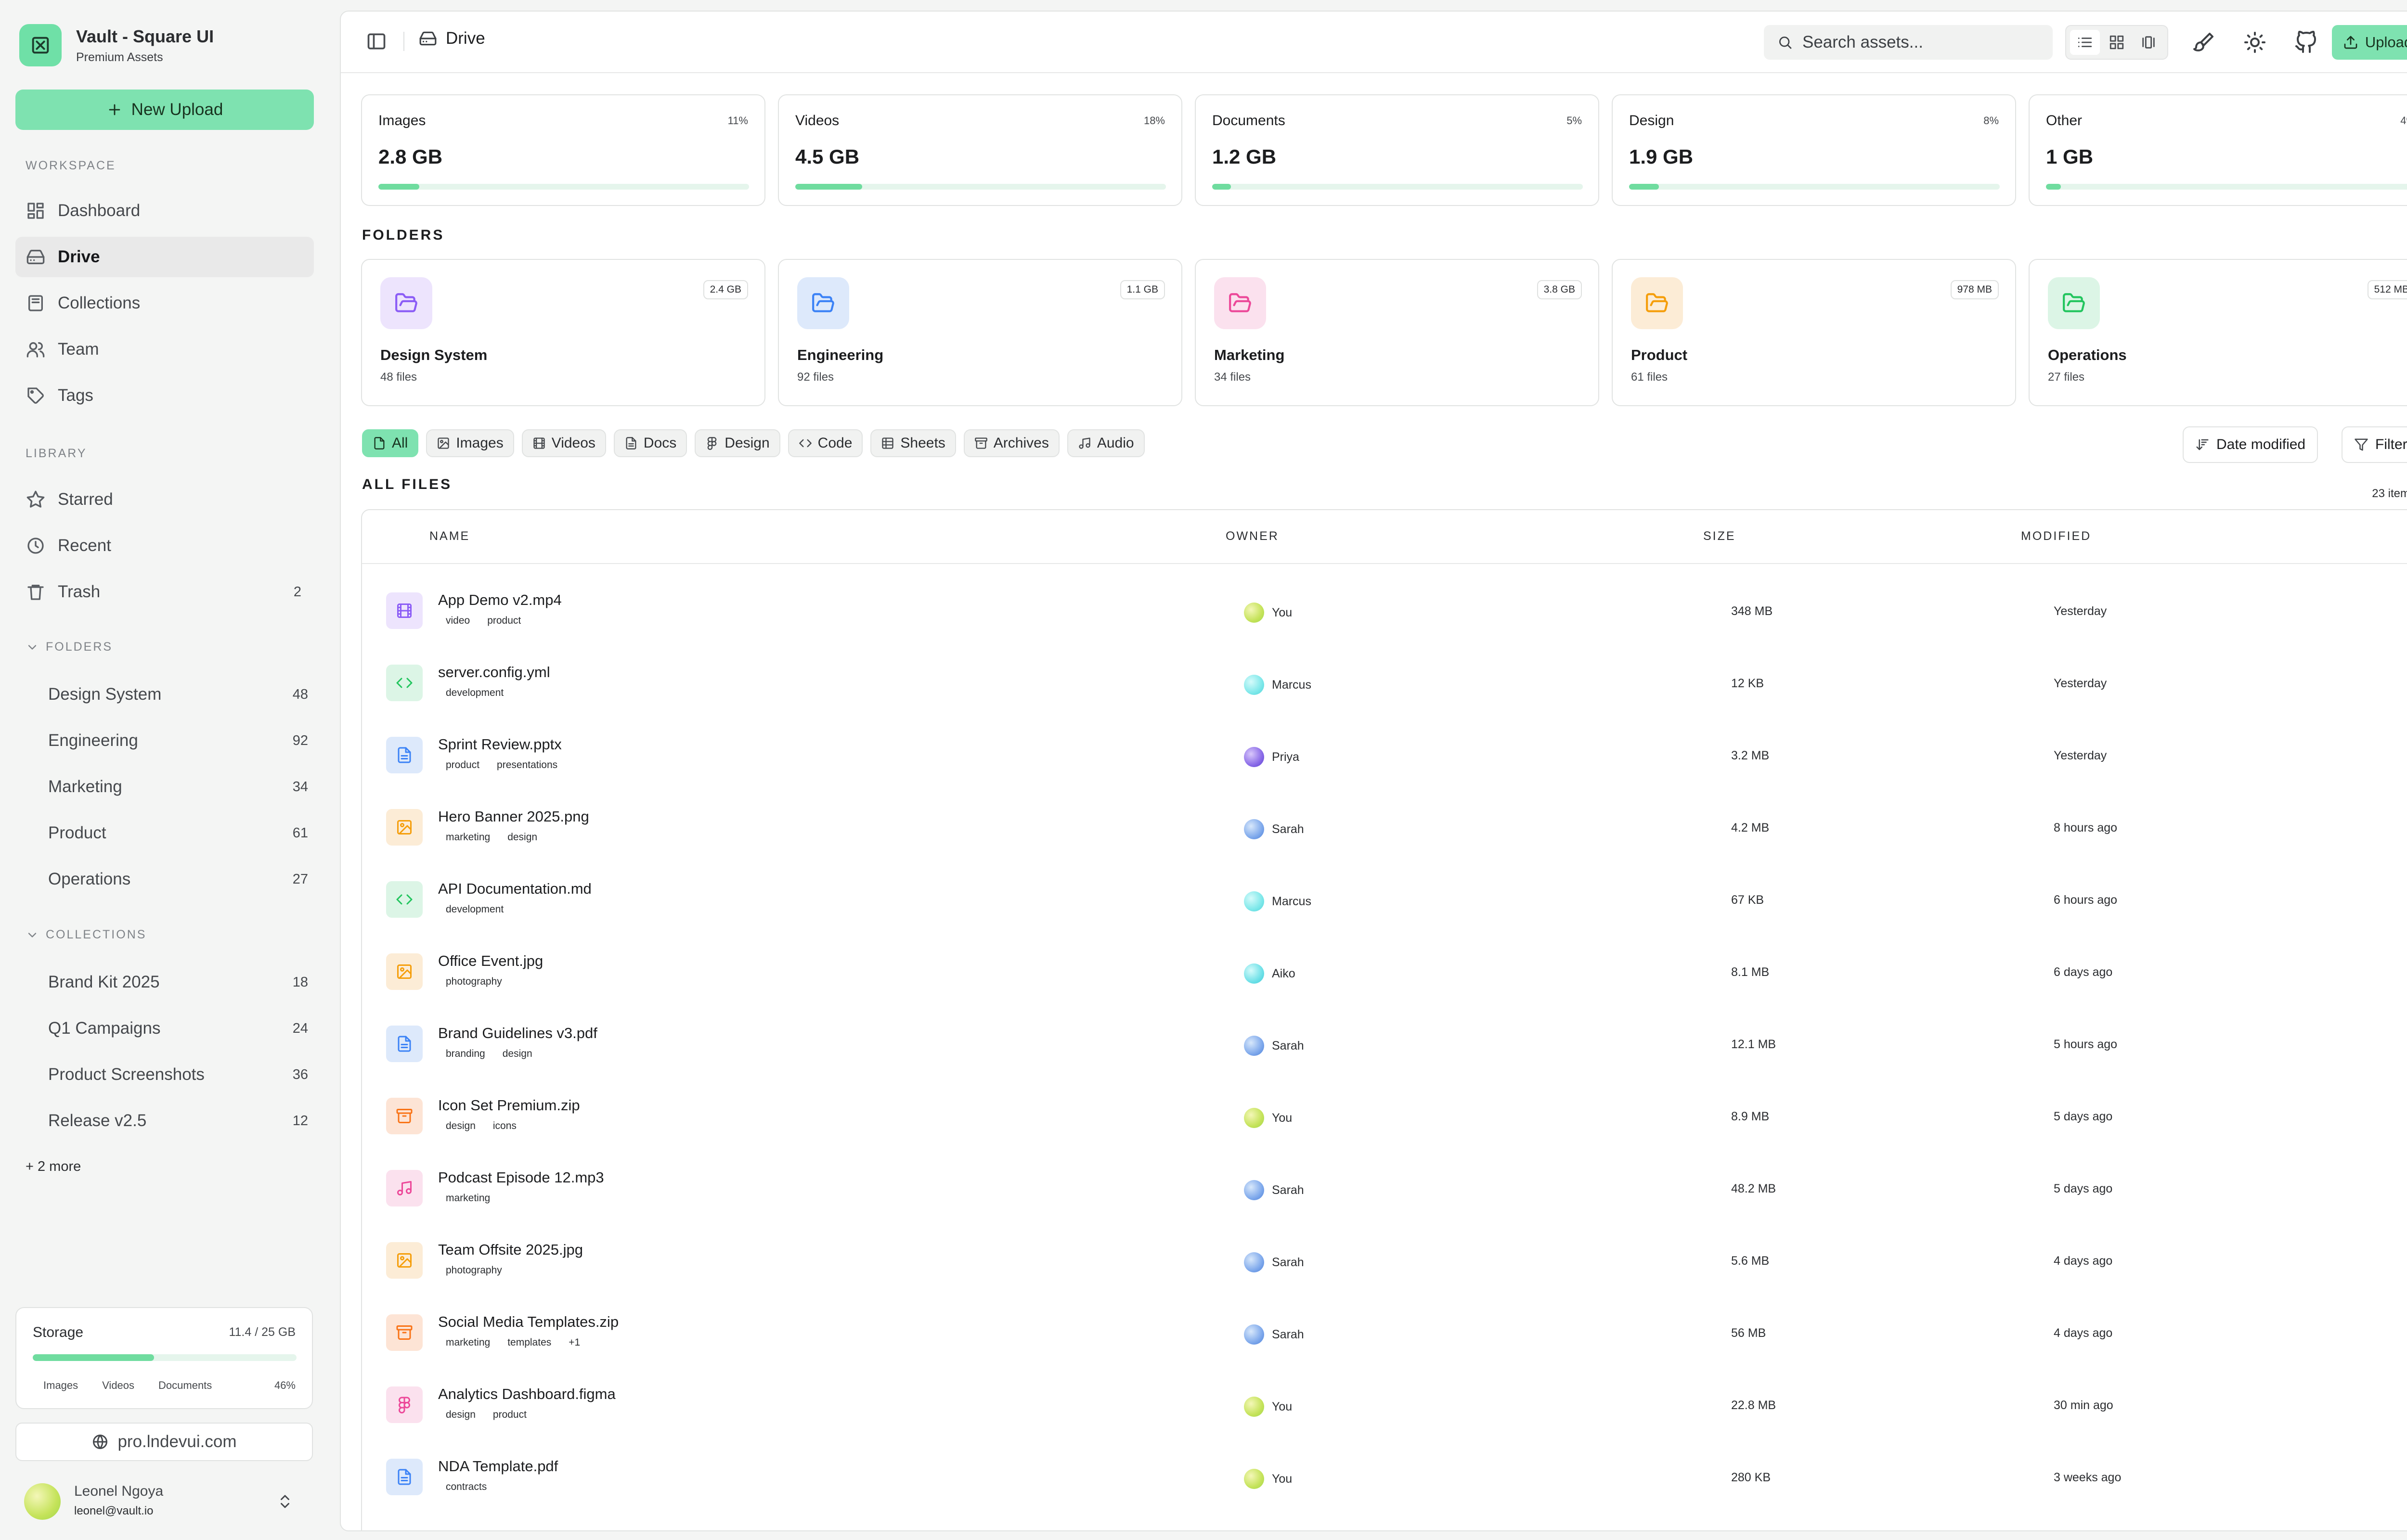 This screenshot has width=2407, height=1540. Describe the element at coordinates (164, 110) in the screenshot. I see `new-upload-button: New Upload` at that location.